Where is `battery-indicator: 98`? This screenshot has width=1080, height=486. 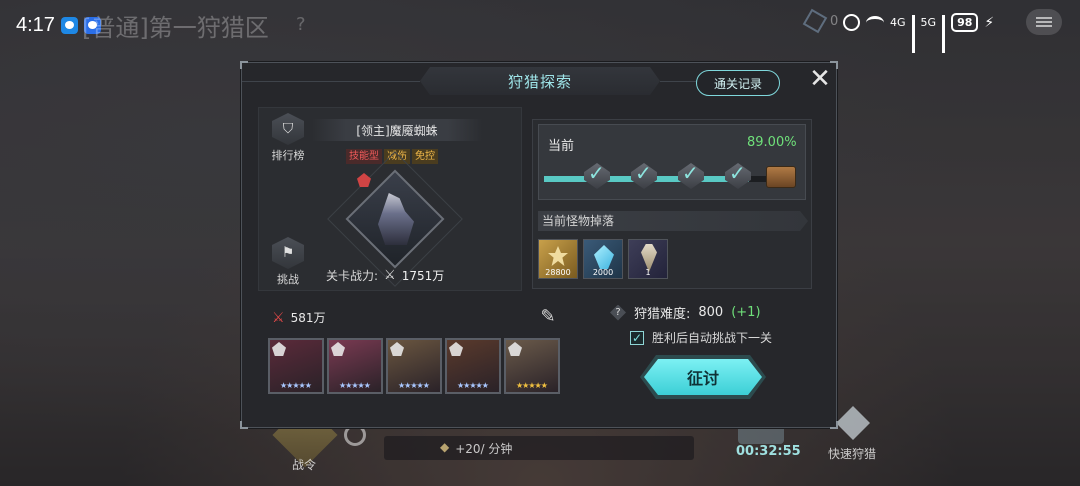 battery-indicator: 98 is located at coordinates (965, 22).